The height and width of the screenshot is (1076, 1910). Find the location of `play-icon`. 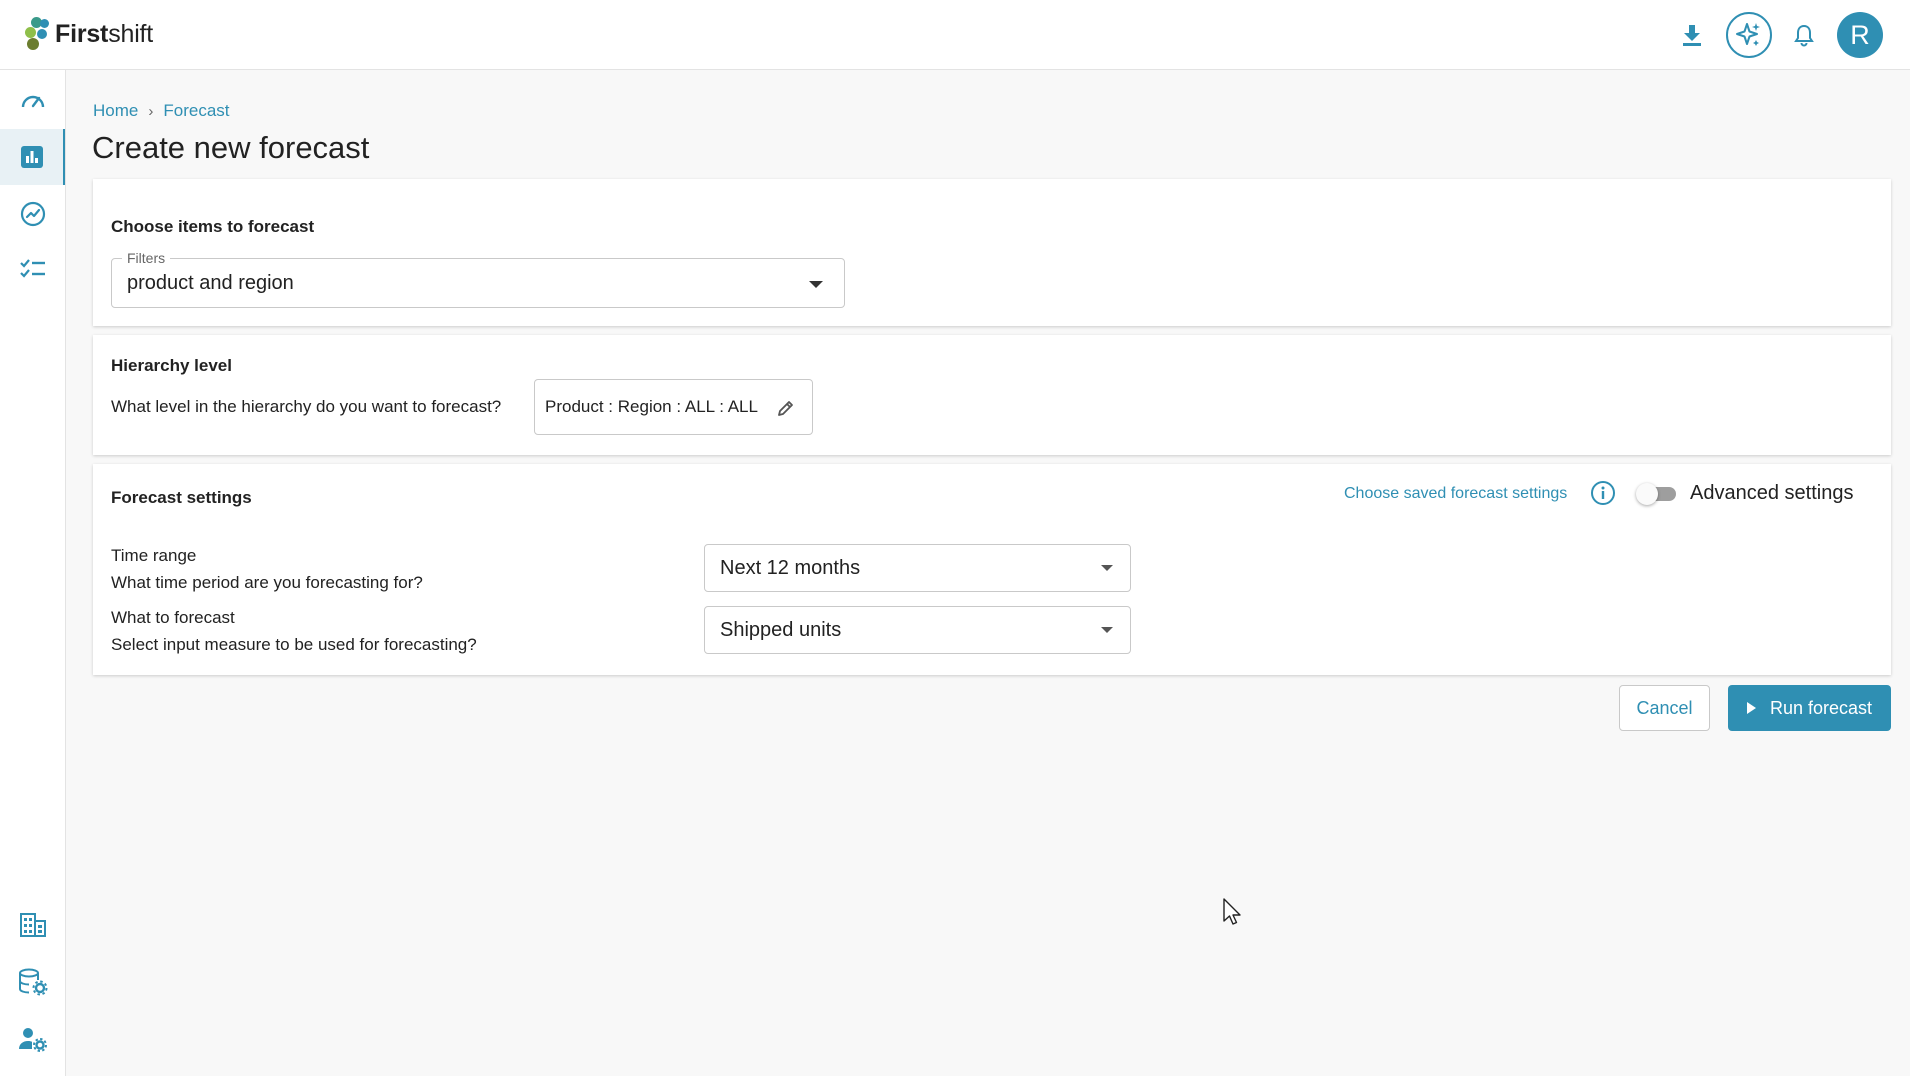

play-icon is located at coordinates (1751, 708).